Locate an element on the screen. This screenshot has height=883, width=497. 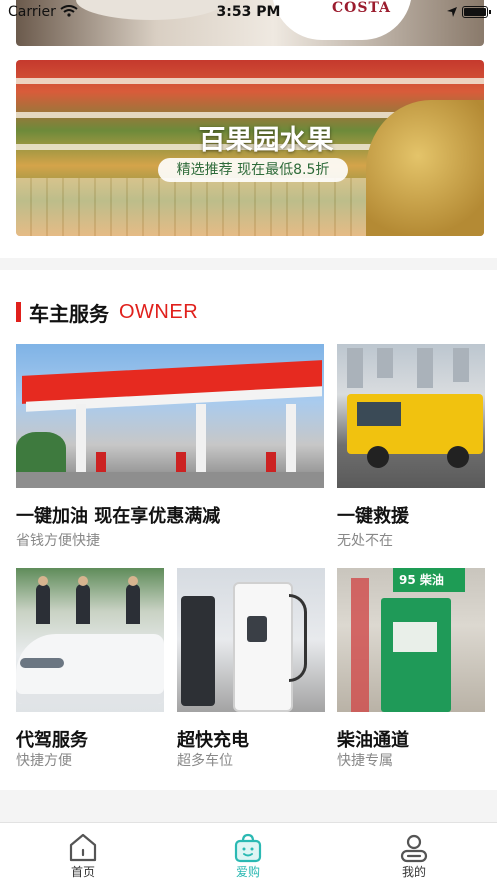
service-card-charging: 超快充电 超多车位 is located at coordinates (251, 673).